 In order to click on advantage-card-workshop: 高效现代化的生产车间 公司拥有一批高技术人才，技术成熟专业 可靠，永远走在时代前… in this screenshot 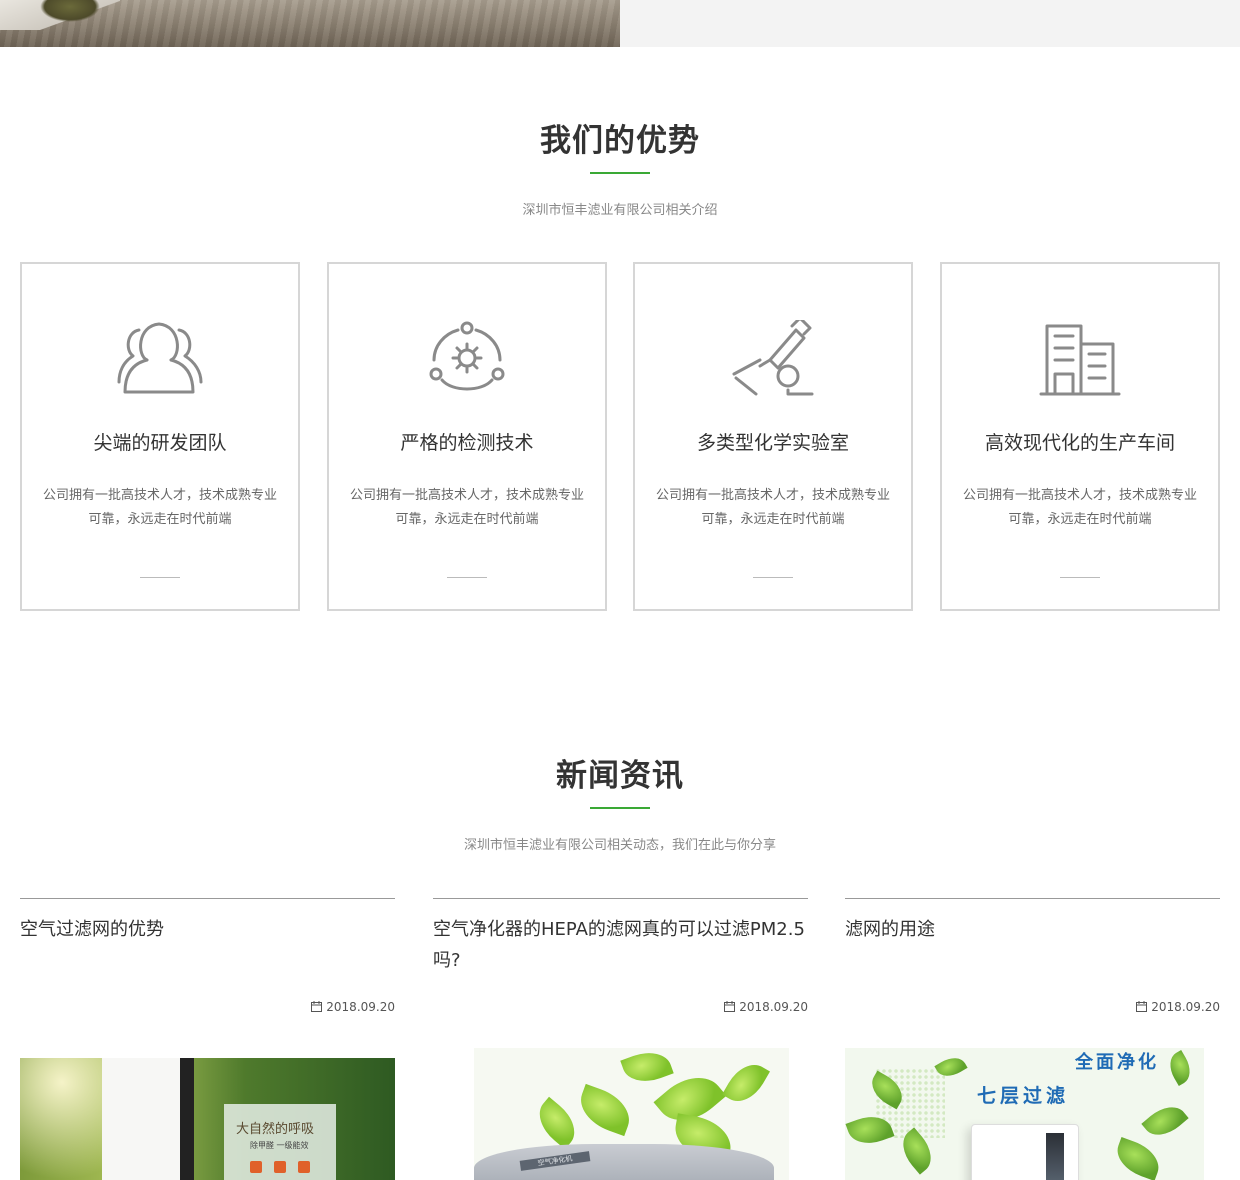, I will do `click(1080, 436)`.